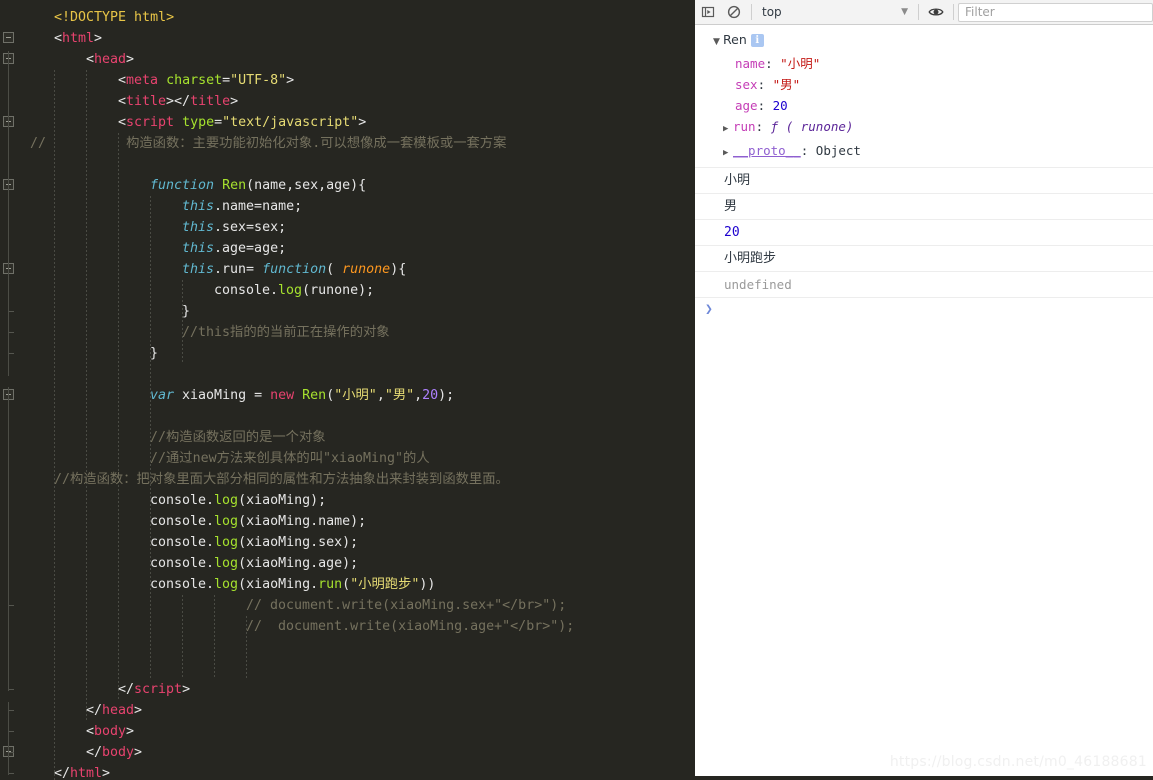 This screenshot has width=1153, height=780. What do you see at coordinates (154, 353) in the screenshot?
I see `code-token: }` at bounding box center [154, 353].